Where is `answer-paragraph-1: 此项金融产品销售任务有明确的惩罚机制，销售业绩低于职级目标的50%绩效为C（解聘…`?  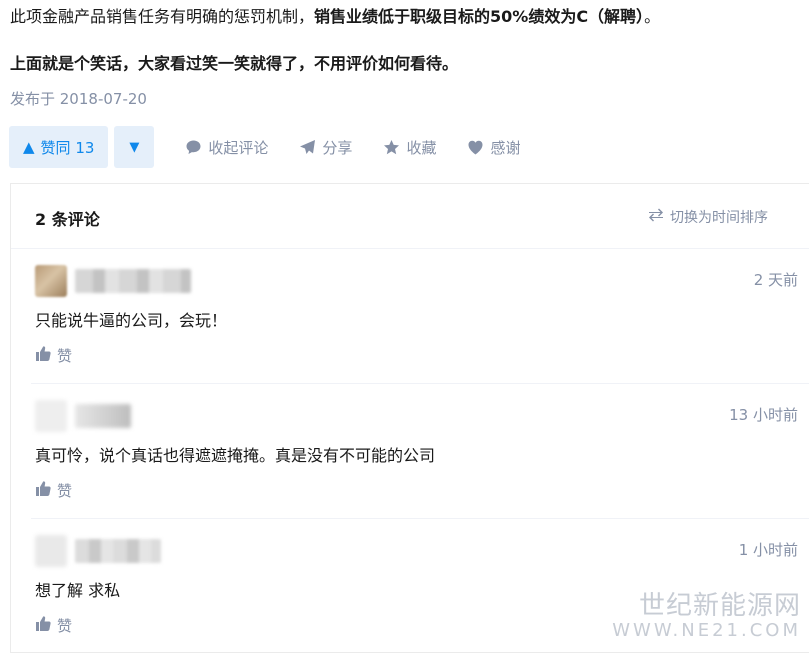
answer-paragraph-1: 此项金融产品销售任务有明确的惩罚机制，销售业绩低于职级目标的50%绩效为C（解聘… is located at coordinates (335, 17).